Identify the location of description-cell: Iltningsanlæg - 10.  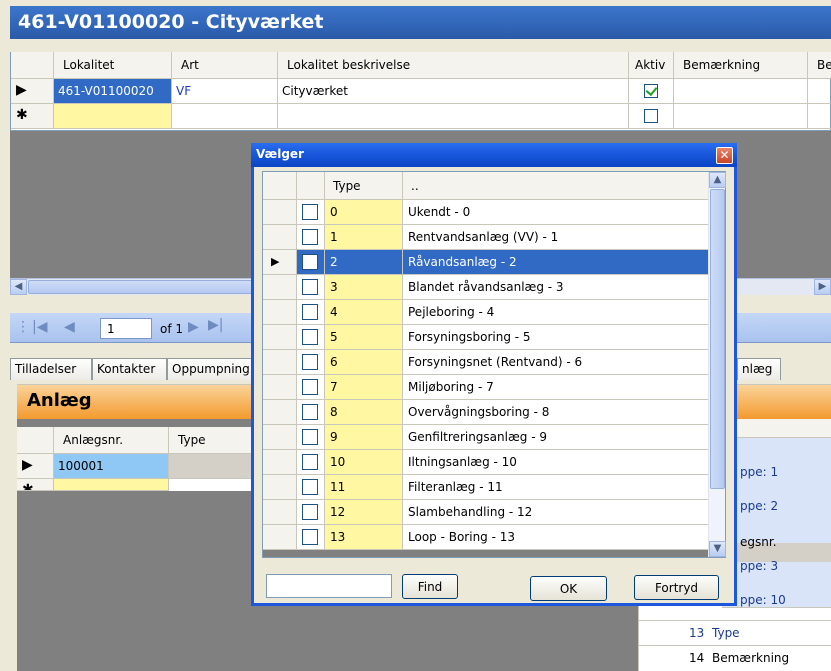
(556, 462).